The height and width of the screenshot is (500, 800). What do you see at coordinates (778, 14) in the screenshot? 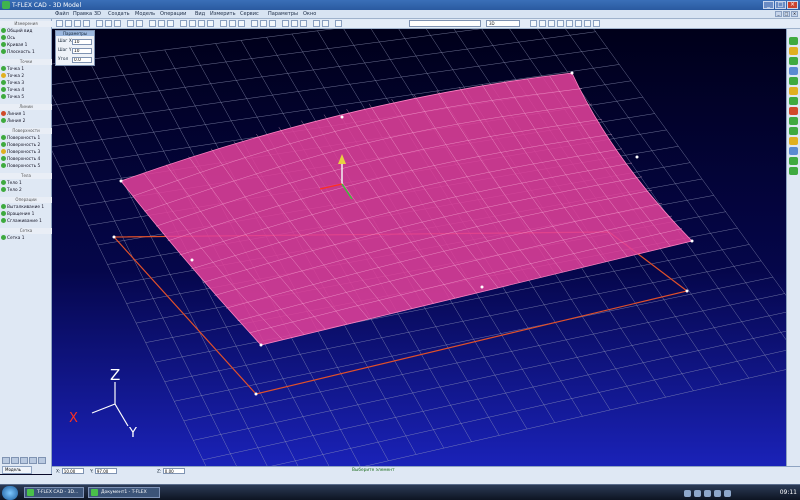
I see `doc-minimize-button: _` at bounding box center [778, 14].